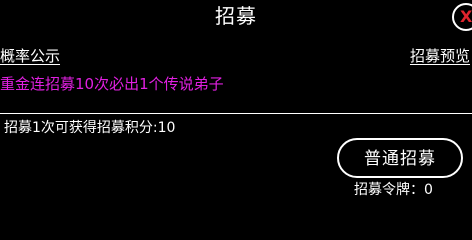  Describe the element at coordinates (236, 16) in the screenshot. I see `page-title: 招募` at that location.